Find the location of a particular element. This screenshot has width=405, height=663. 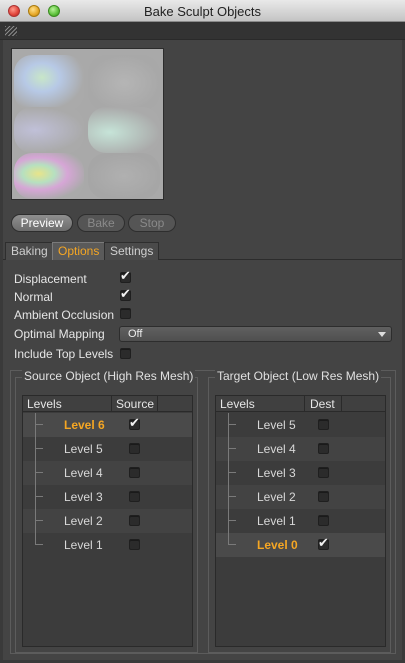

tab-options: Options is located at coordinates (79, 251).